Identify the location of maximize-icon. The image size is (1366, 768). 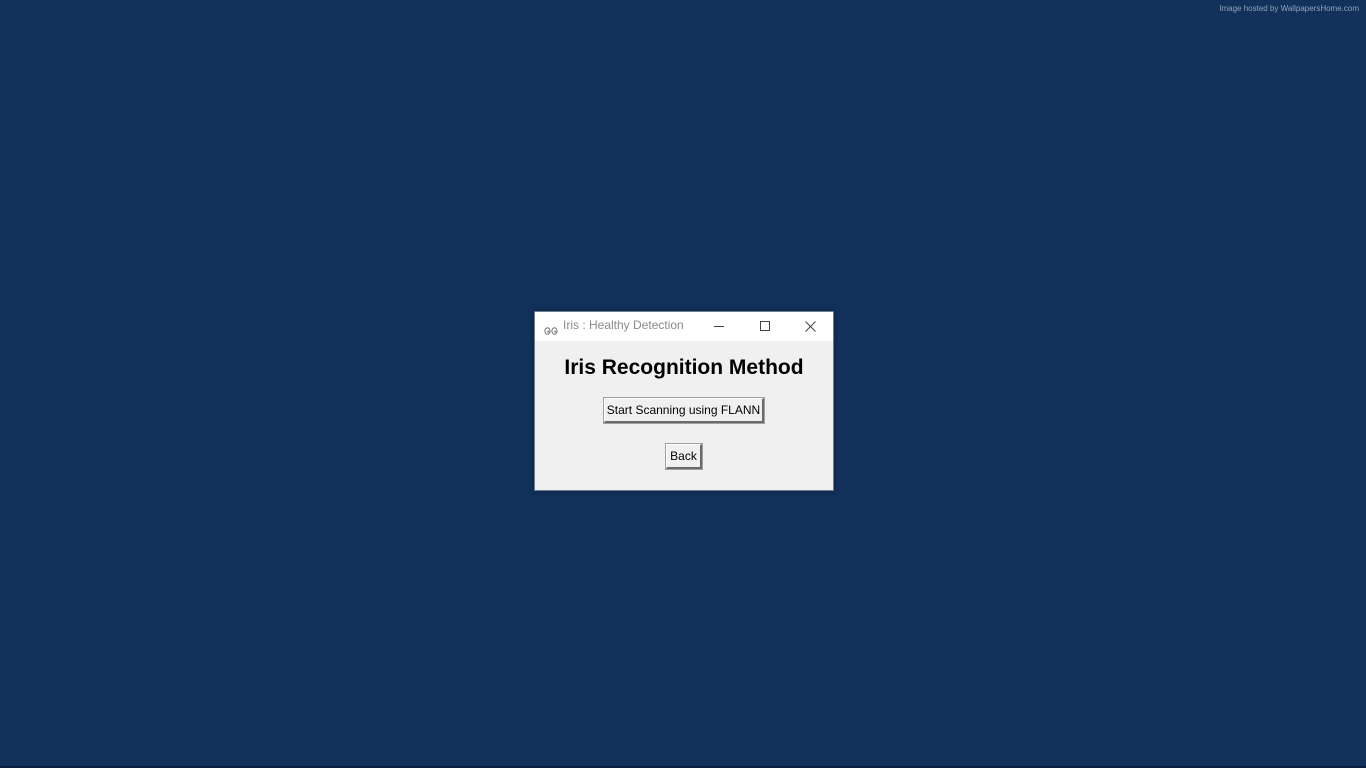
(765, 326).